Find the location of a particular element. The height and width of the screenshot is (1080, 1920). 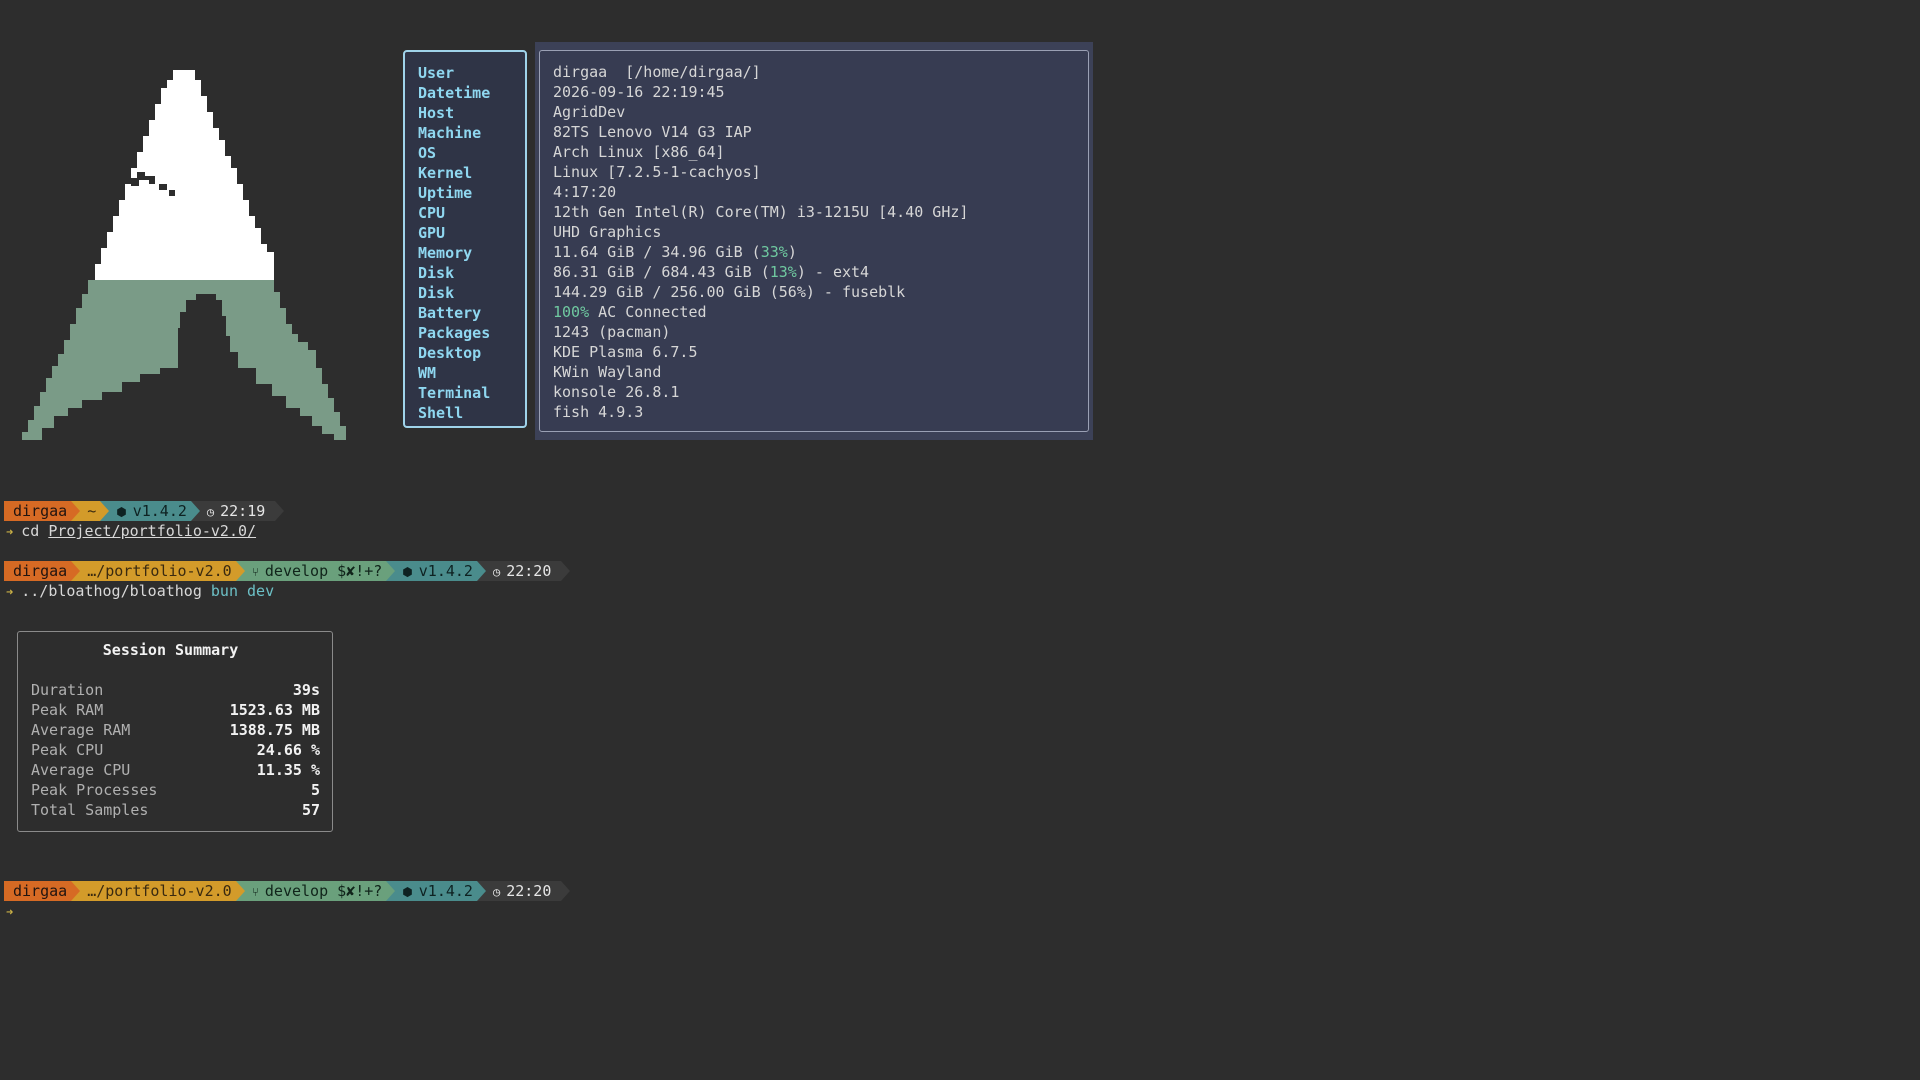

command-line-1: ➜ cd Project/portfolio-v2.0/ is located at coordinates (131, 531).